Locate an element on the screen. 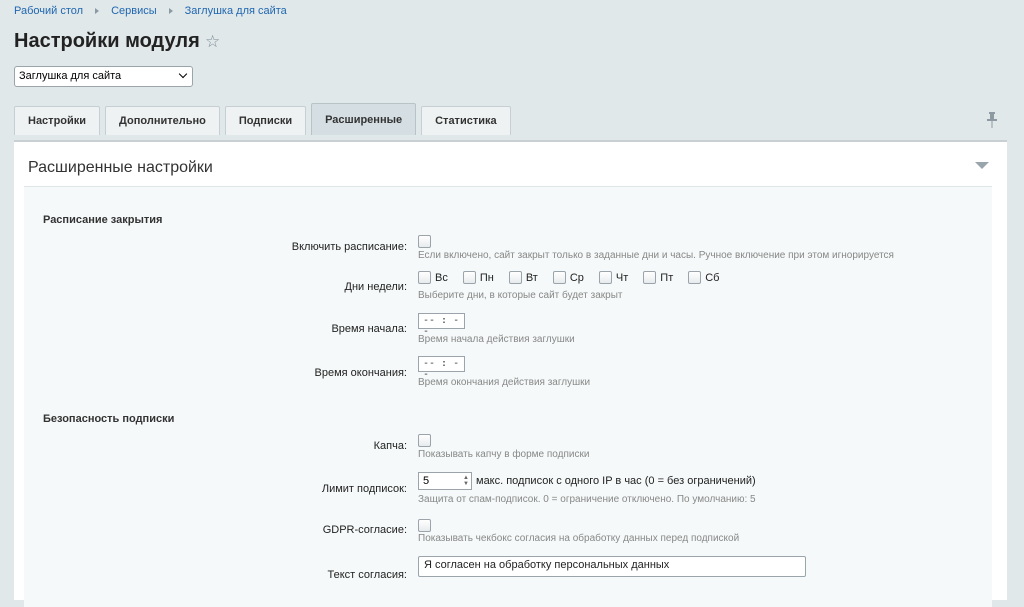 This screenshot has height=607, width=1024. day-option: Вт is located at coordinates (523, 277).